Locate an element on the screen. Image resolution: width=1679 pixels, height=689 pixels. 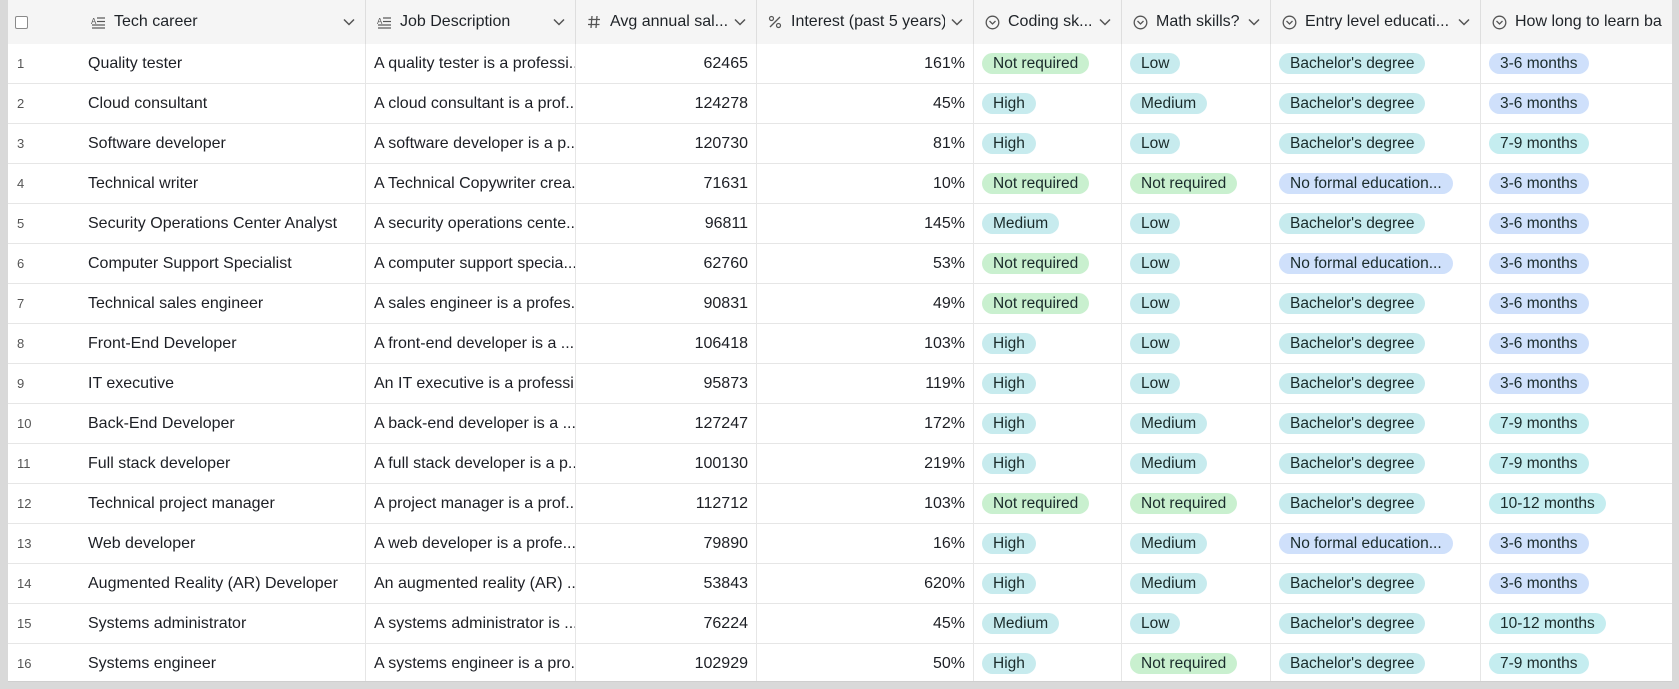
career-cell: Back-End Developer is located at coordinates (223, 423).